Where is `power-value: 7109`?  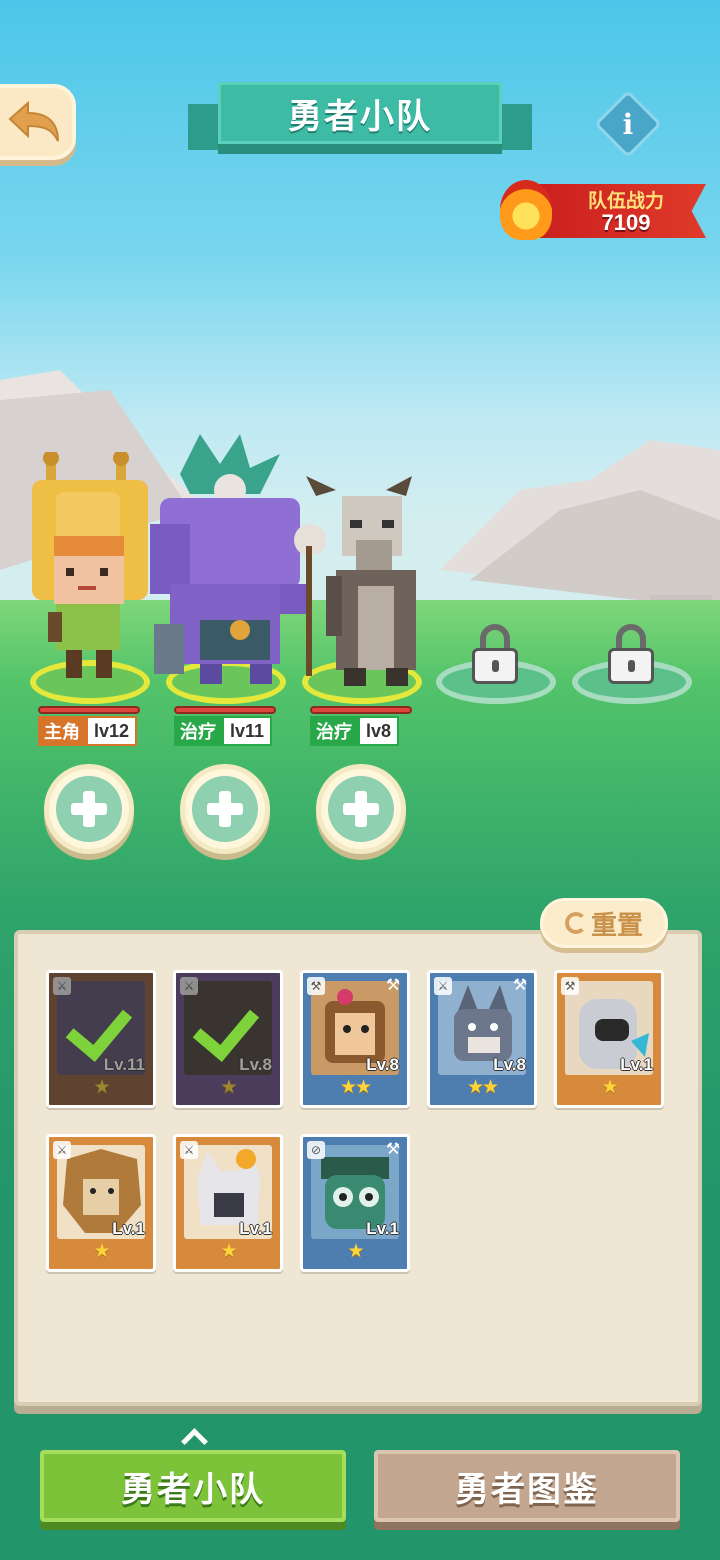
power-value: 7109 is located at coordinates (626, 222).